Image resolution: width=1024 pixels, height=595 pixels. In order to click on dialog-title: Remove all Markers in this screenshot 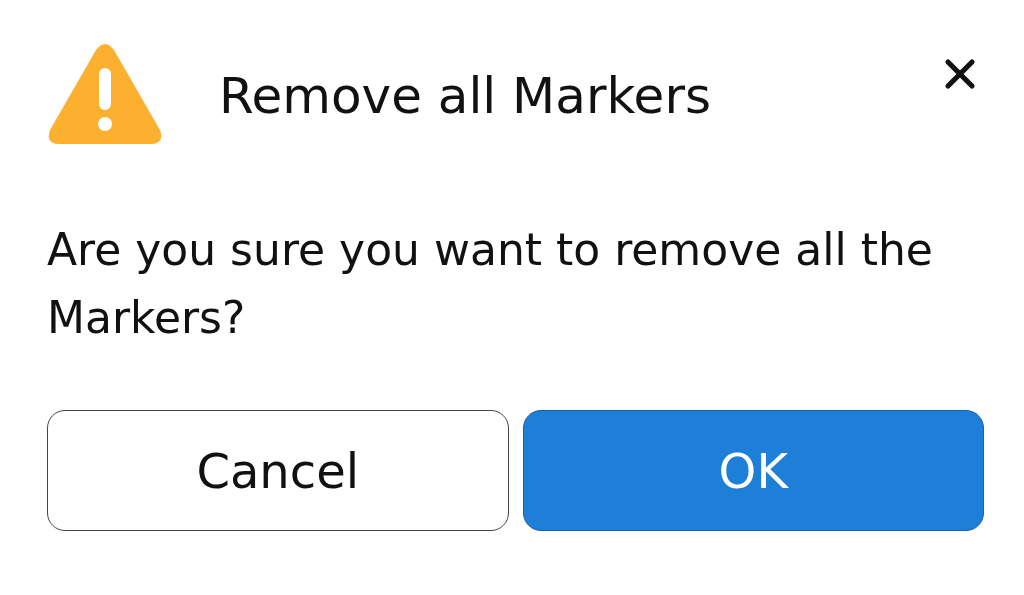, I will do `click(465, 96)`.